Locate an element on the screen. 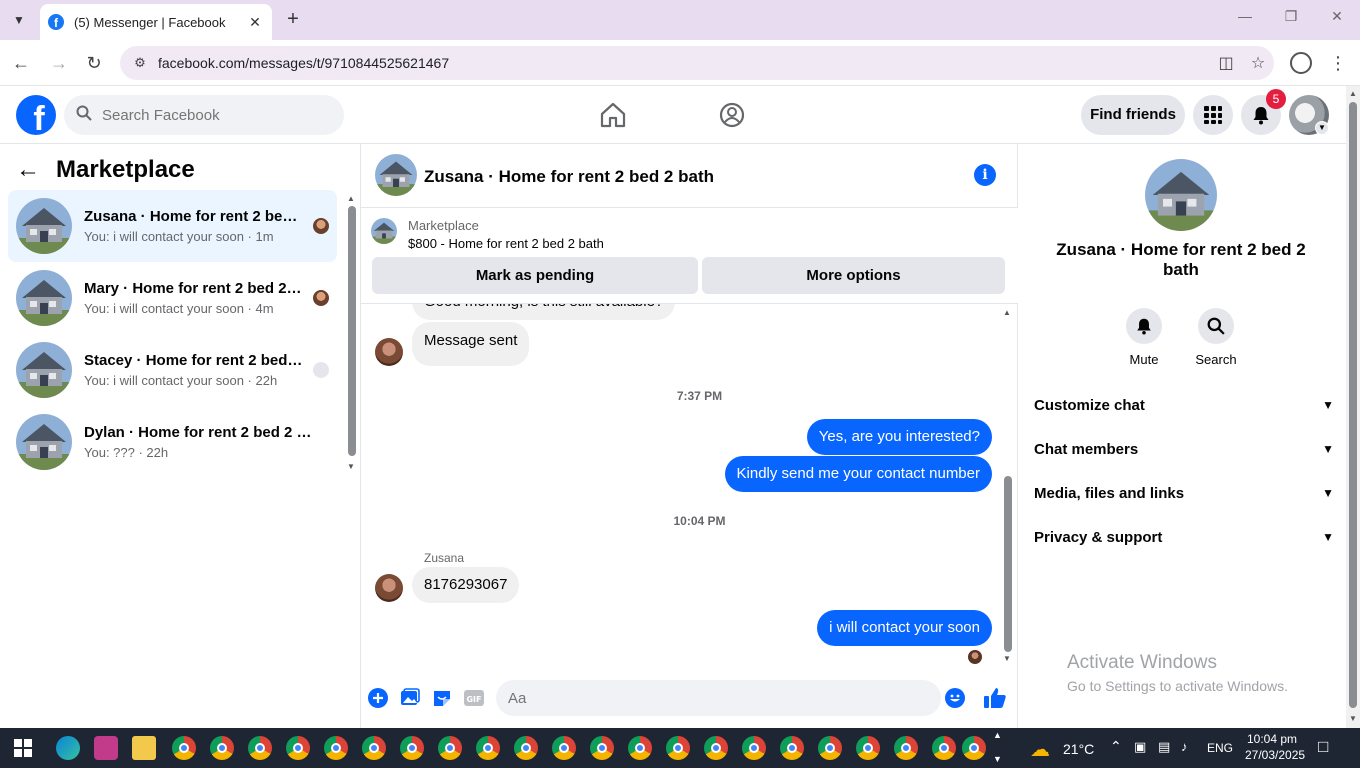 This screenshot has width=1360, height=768. file-explorer-icon is located at coordinates (144, 748).